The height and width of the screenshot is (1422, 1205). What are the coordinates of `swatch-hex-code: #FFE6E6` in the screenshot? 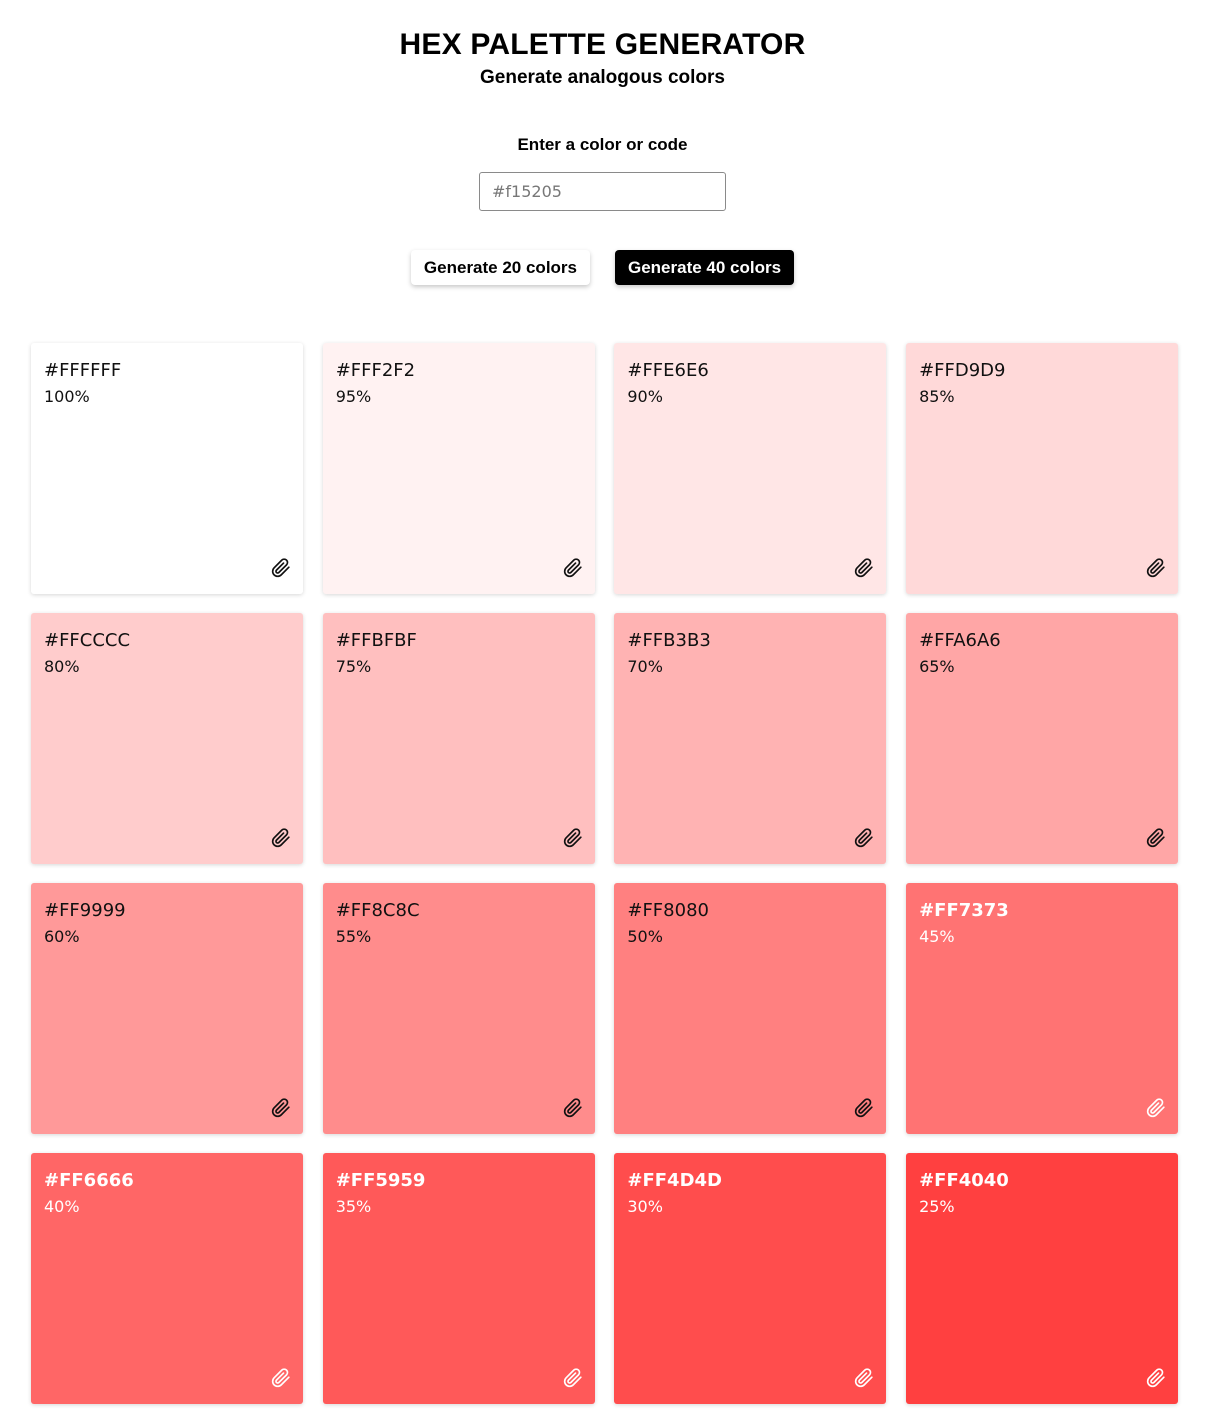 It's located at (668, 370).